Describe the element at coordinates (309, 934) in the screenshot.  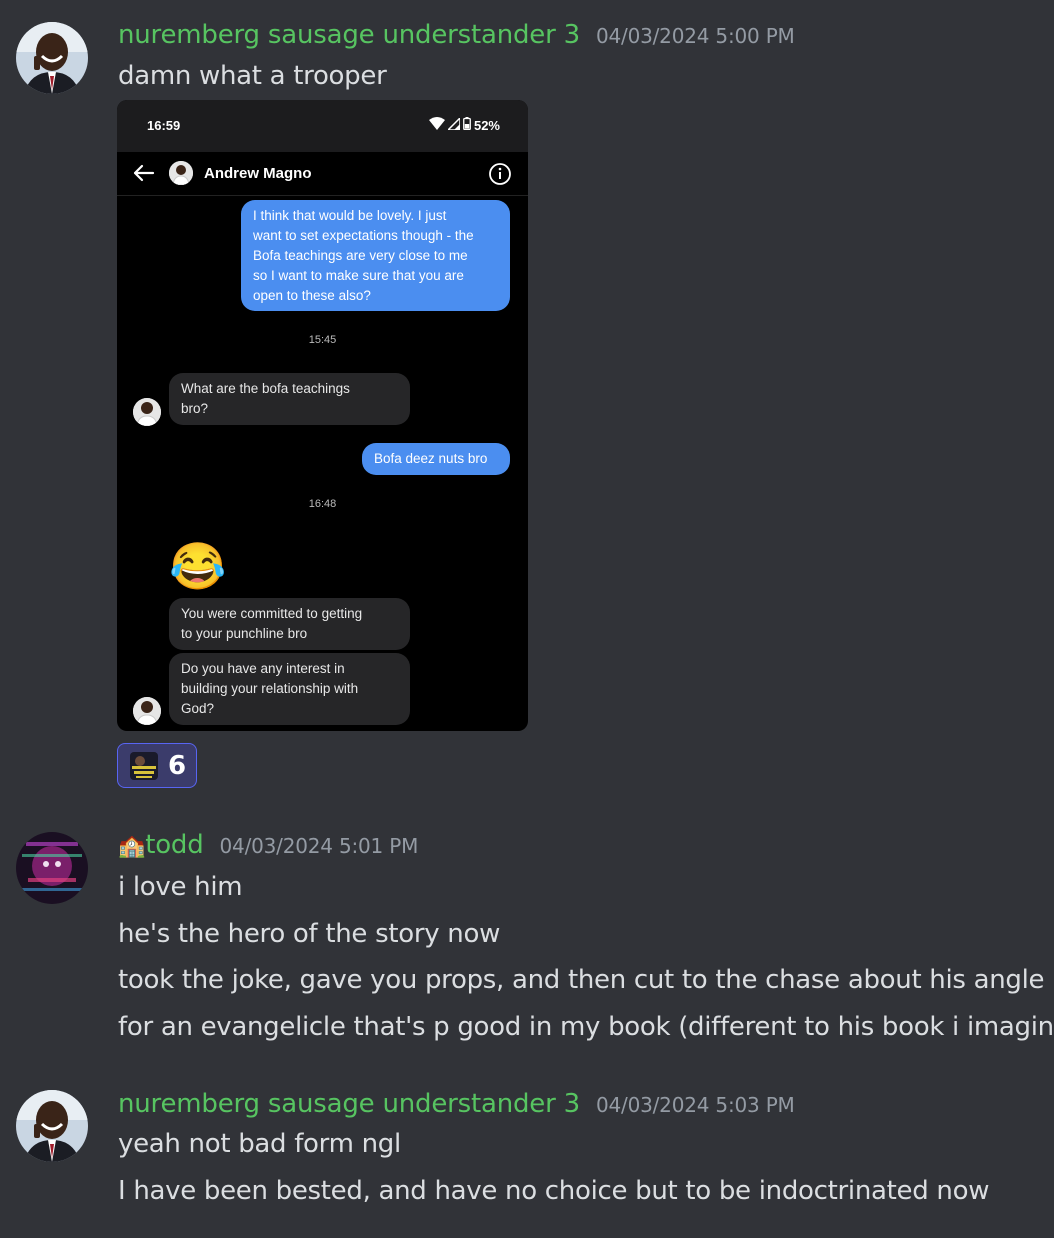
I see `message-text: he's the hero of the story now` at that location.